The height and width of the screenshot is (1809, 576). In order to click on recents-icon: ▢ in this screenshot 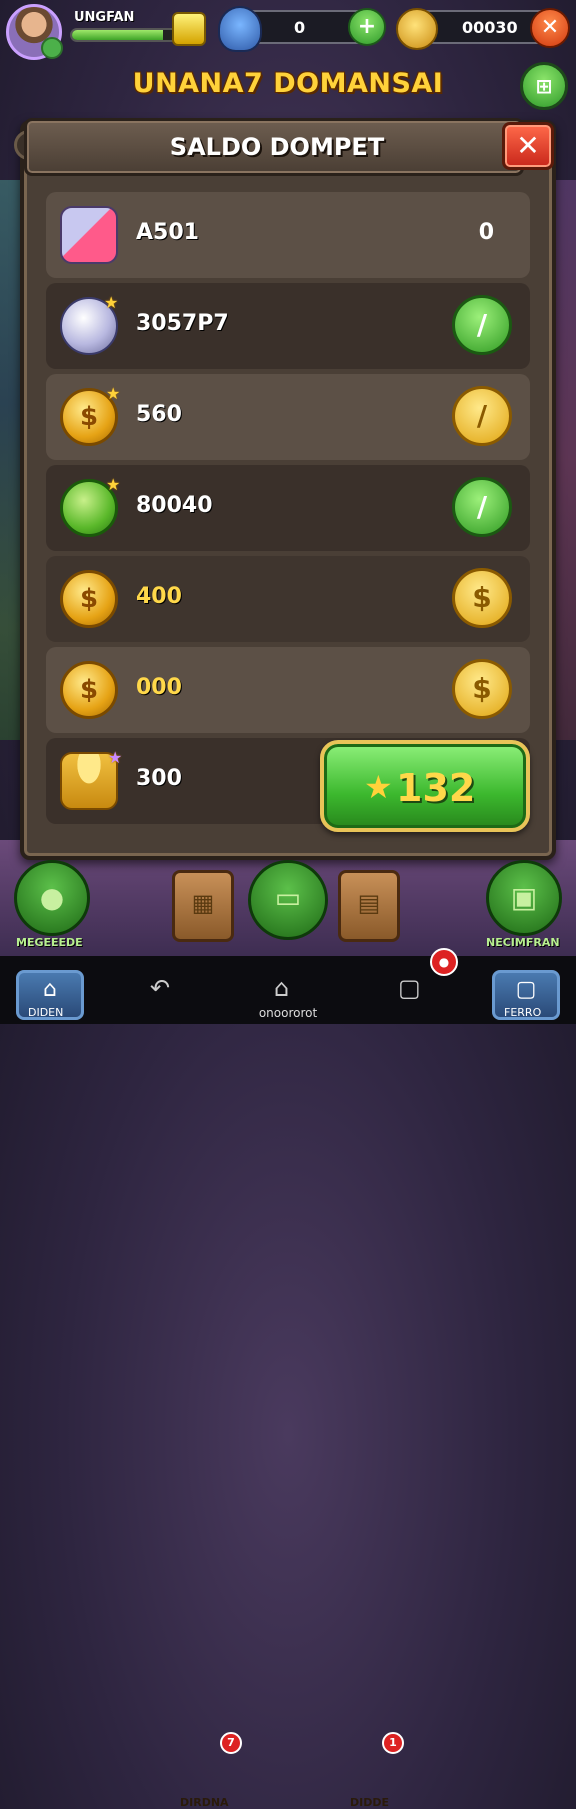, I will do `click(409, 988)`.